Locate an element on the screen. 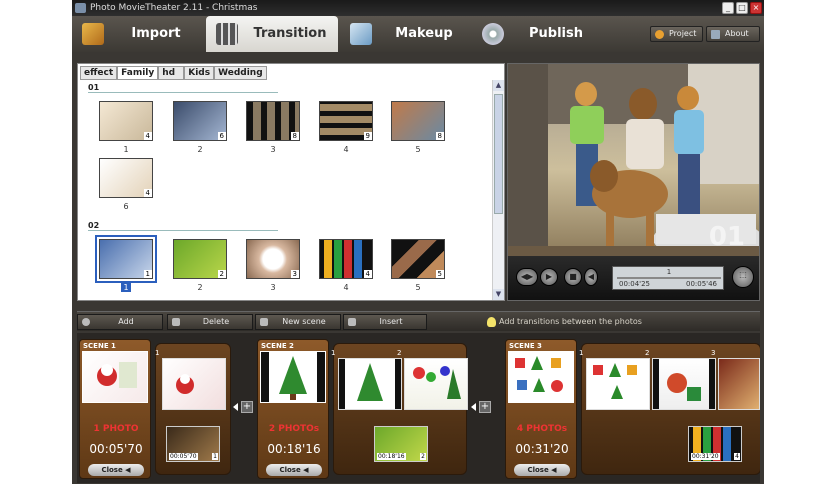 Image resolution: width=836 pixels, height=484 pixels. tab-makeup-label: Makeup is located at coordinates (424, 33).